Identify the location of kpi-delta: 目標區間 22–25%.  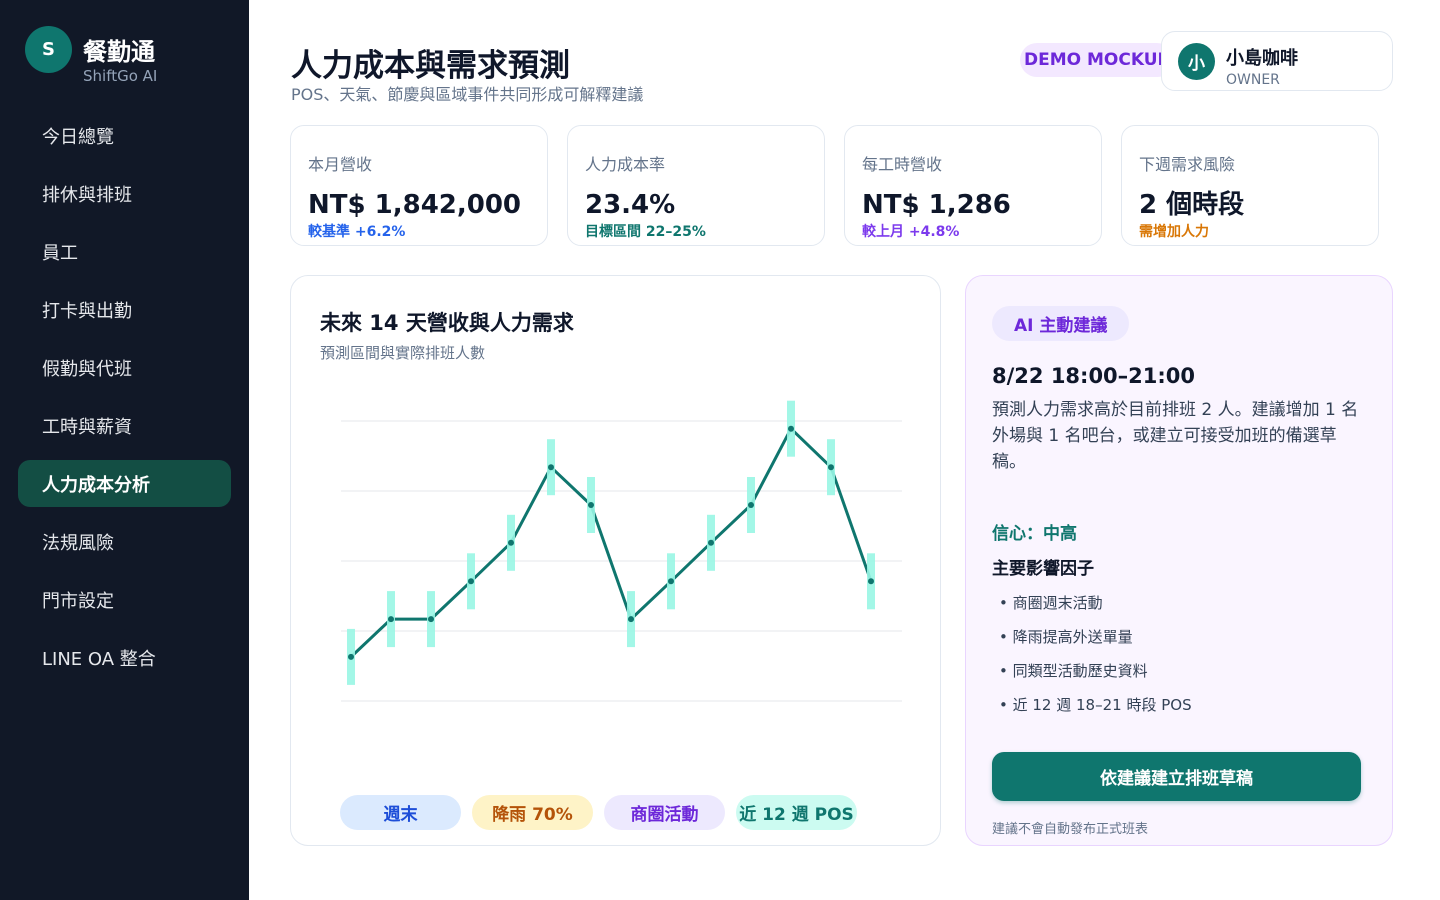
(645, 232).